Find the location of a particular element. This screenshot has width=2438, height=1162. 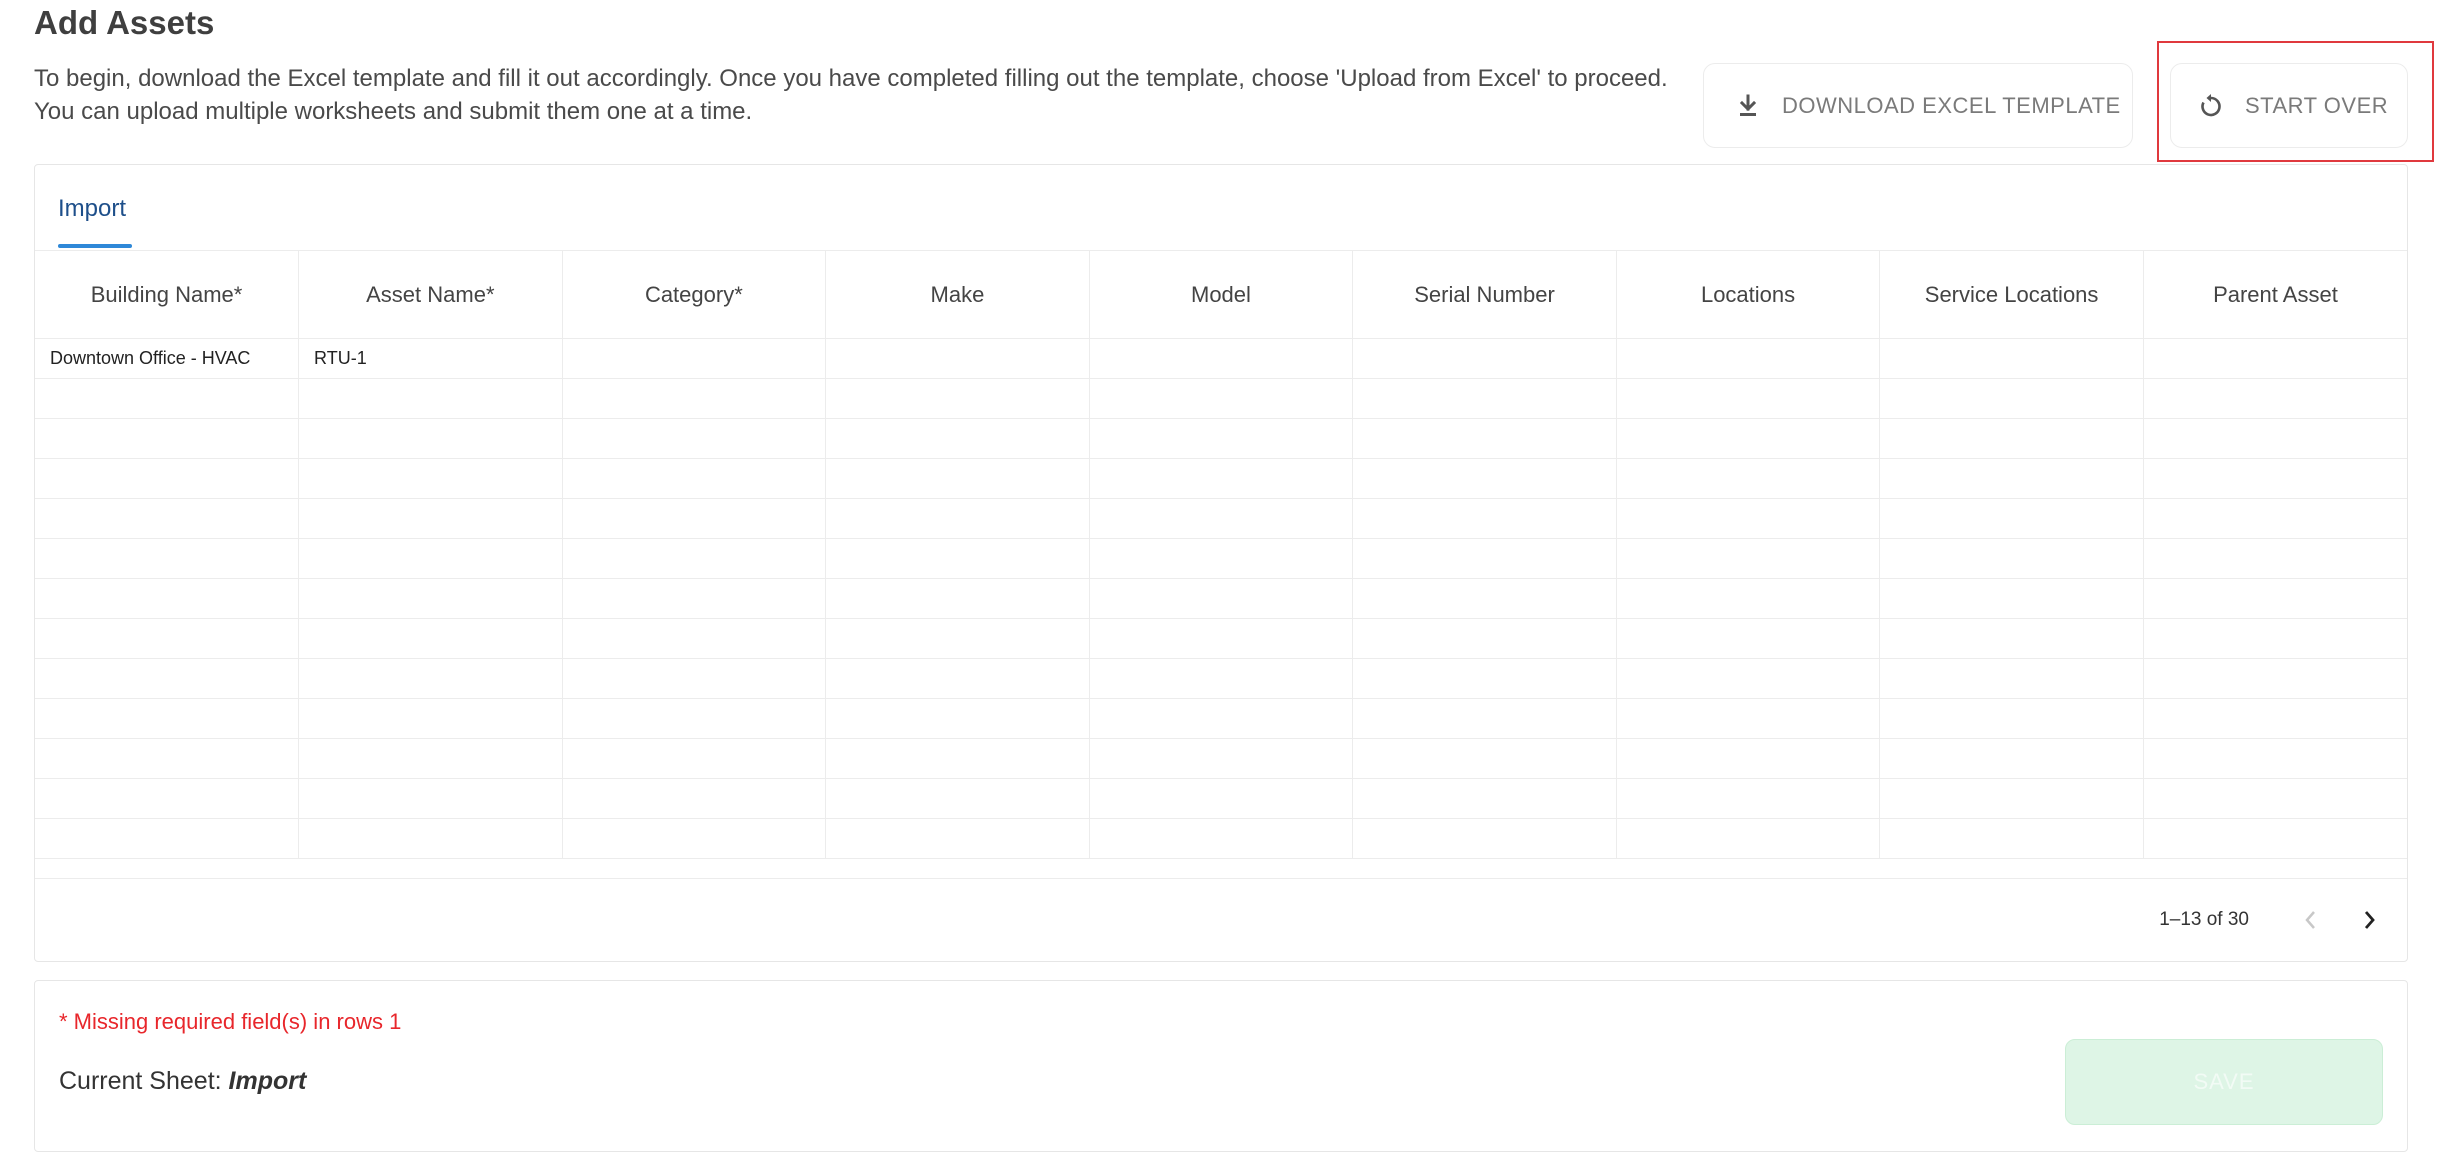

tab-import: Import is located at coordinates (92, 216).